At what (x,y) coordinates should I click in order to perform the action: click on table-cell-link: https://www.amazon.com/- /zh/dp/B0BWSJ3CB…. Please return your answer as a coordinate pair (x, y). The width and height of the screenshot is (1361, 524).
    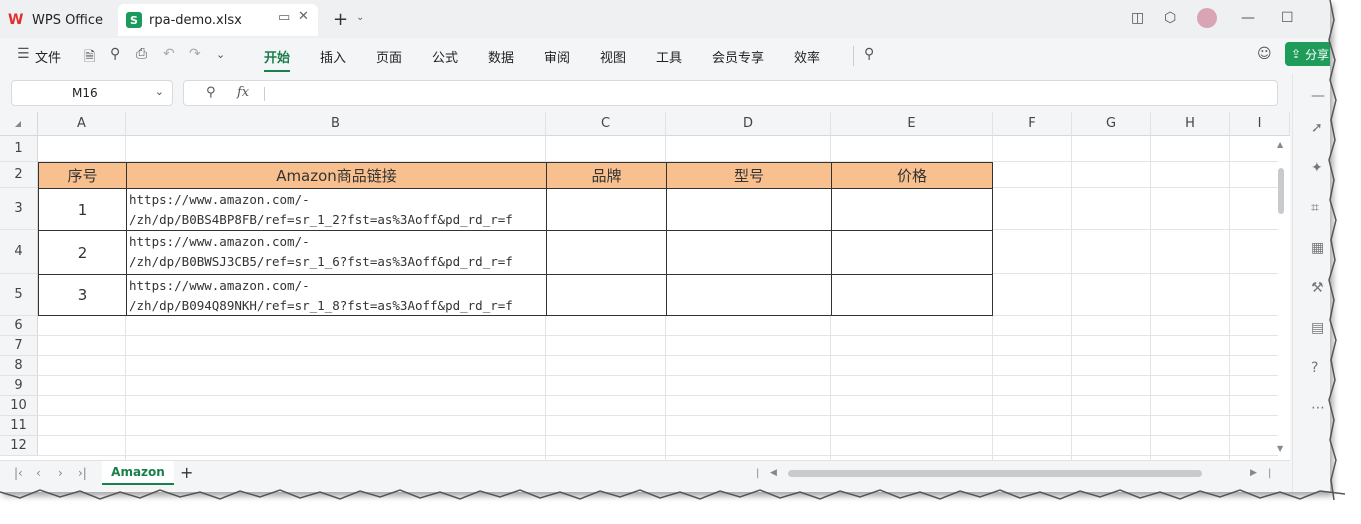
    Looking at the image, I should click on (336, 252).